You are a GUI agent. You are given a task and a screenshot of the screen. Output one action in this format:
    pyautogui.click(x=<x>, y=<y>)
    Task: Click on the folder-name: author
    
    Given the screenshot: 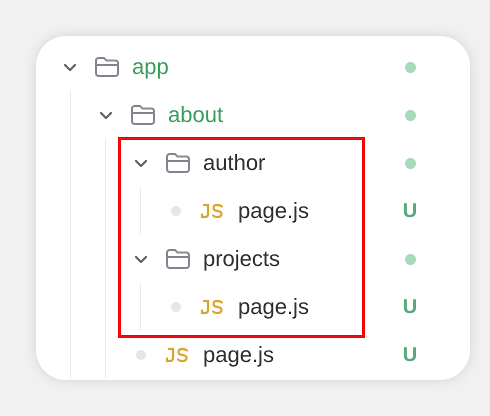 What is the action you would take?
    pyautogui.click(x=300, y=163)
    